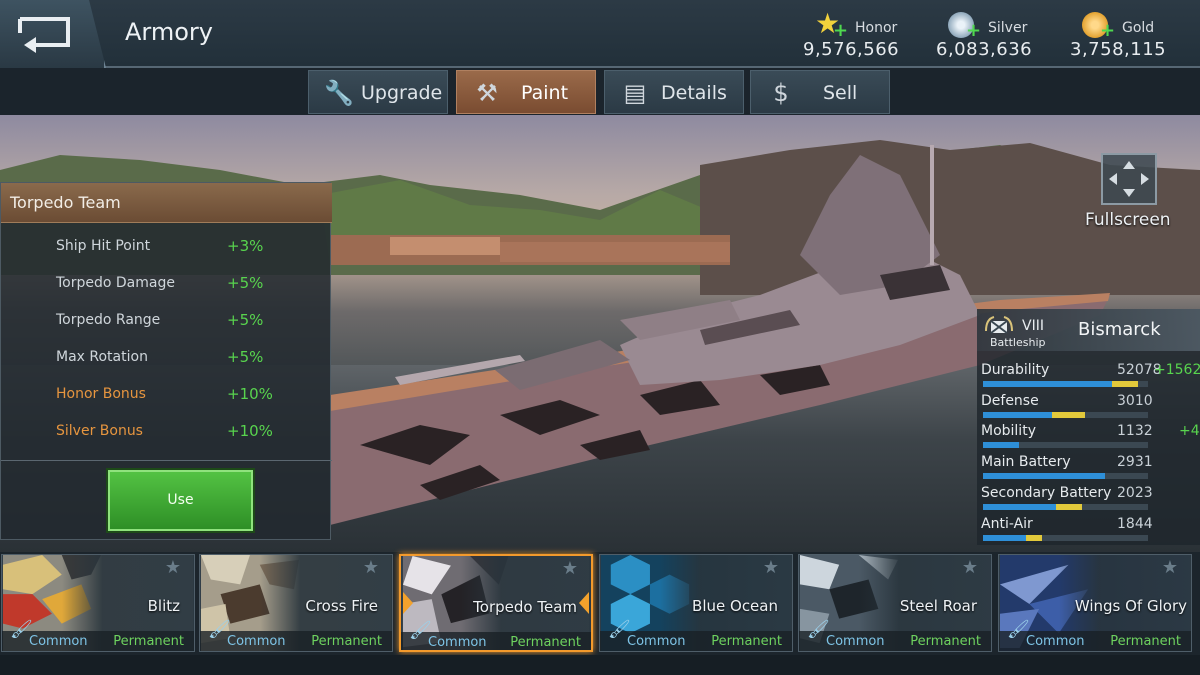  I want to click on add-honor-icon: +, so click(840, 31).